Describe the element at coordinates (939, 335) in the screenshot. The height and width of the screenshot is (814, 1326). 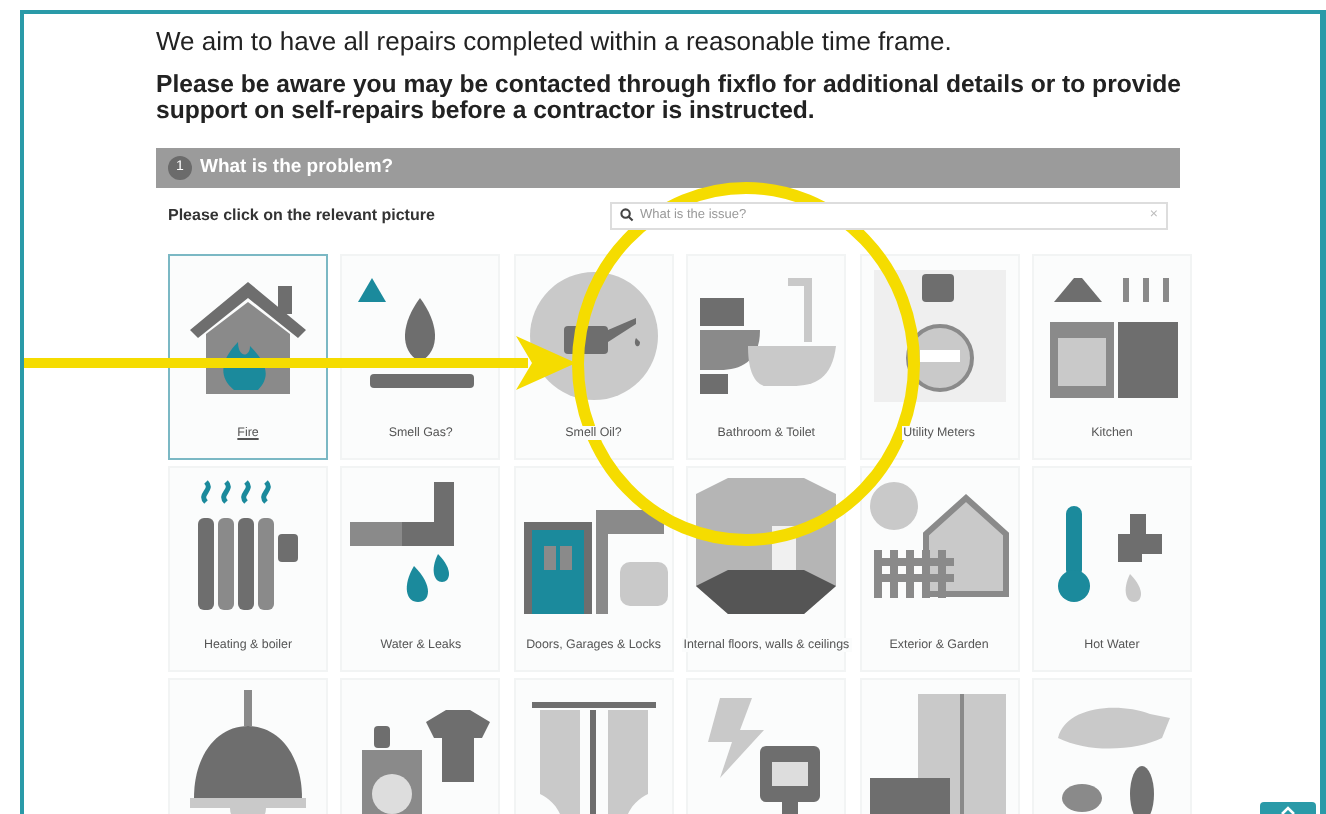
I see `electric-meter-icon` at that location.